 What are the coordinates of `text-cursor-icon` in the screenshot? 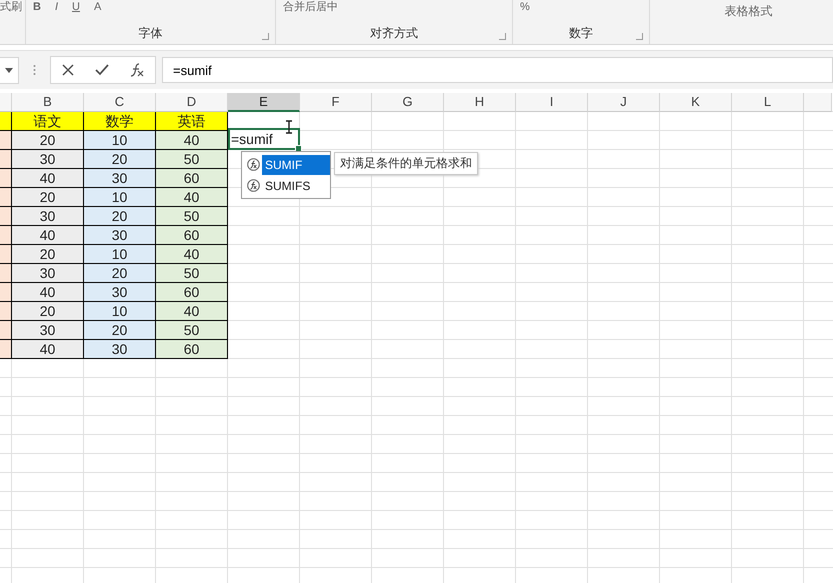 It's located at (289, 127).